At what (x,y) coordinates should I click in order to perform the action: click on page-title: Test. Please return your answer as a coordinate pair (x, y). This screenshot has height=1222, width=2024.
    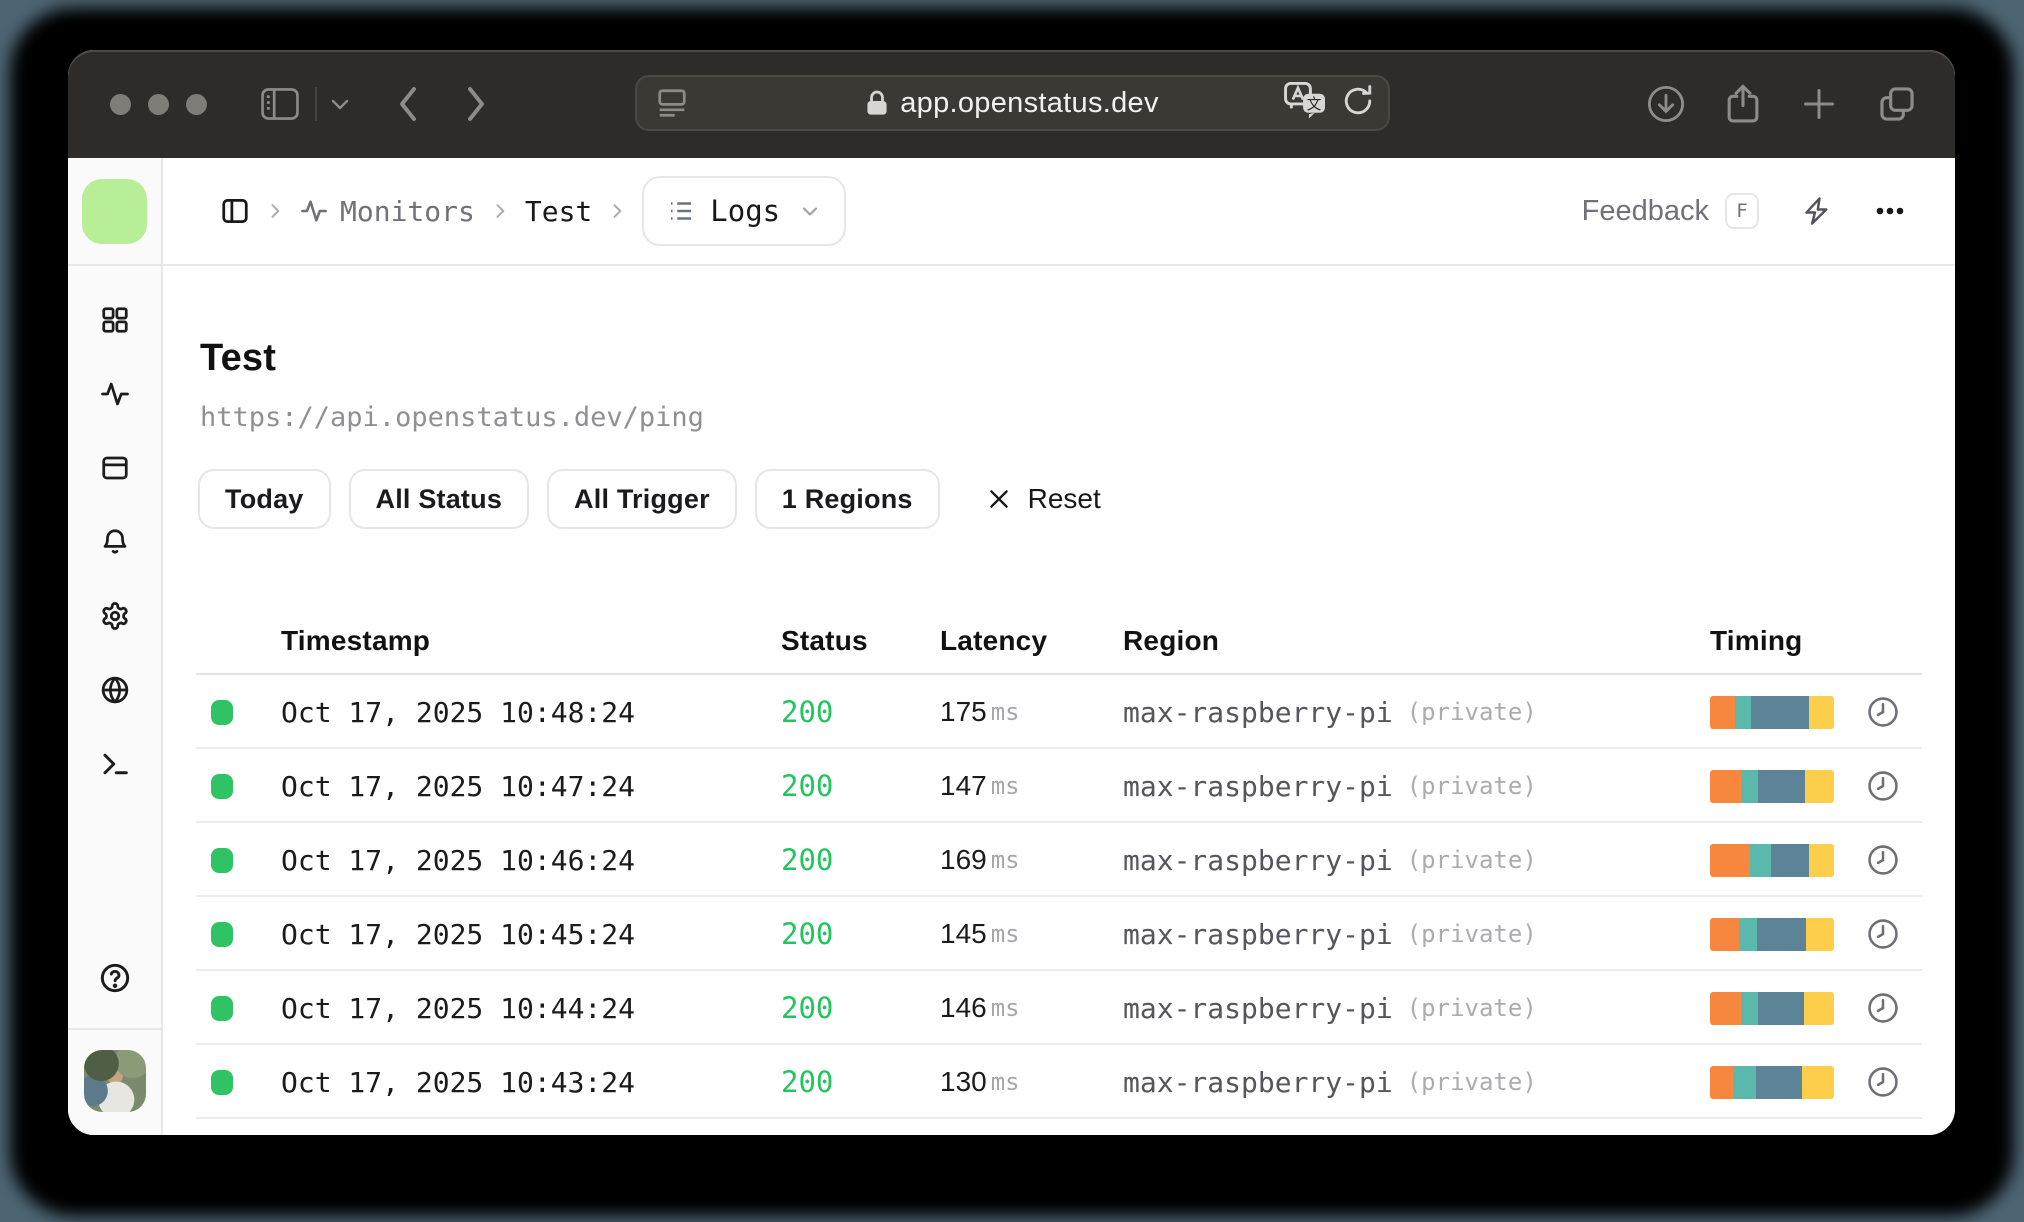
    Looking at the image, I should click on (238, 358).